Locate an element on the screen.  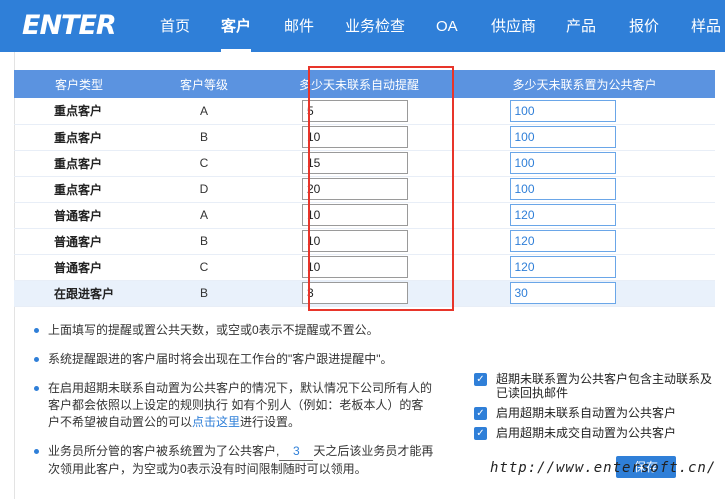
nav-samples: 样品 is located at coordinates (706, 26).